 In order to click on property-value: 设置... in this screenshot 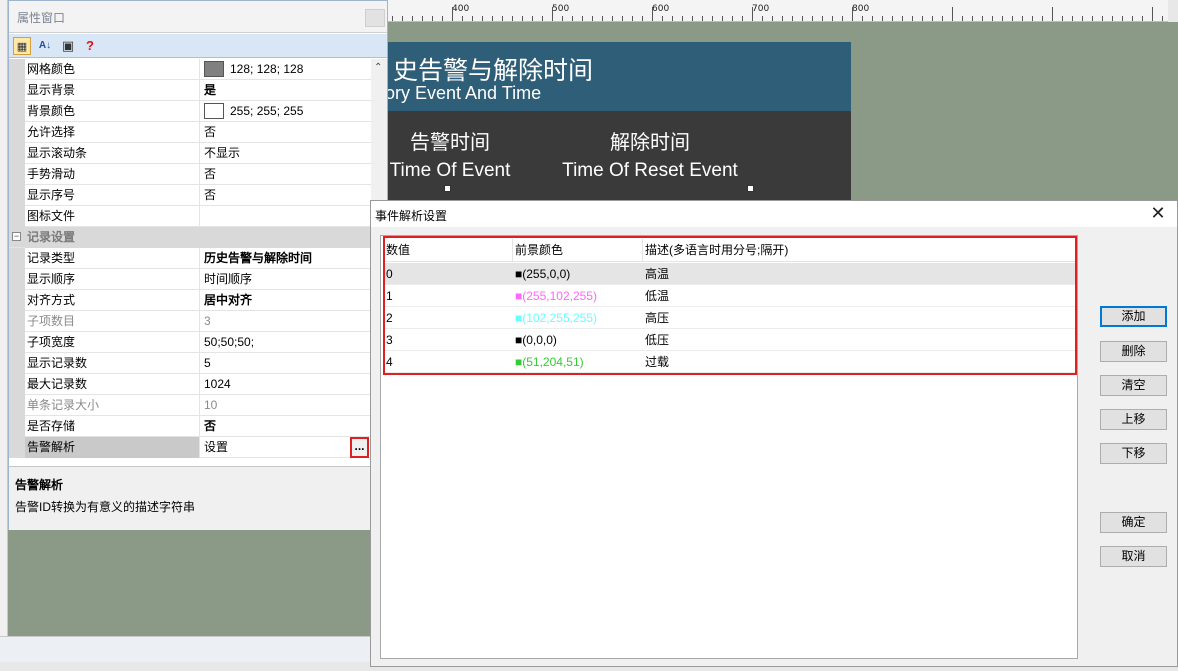, I will do `click(285, 447)`.